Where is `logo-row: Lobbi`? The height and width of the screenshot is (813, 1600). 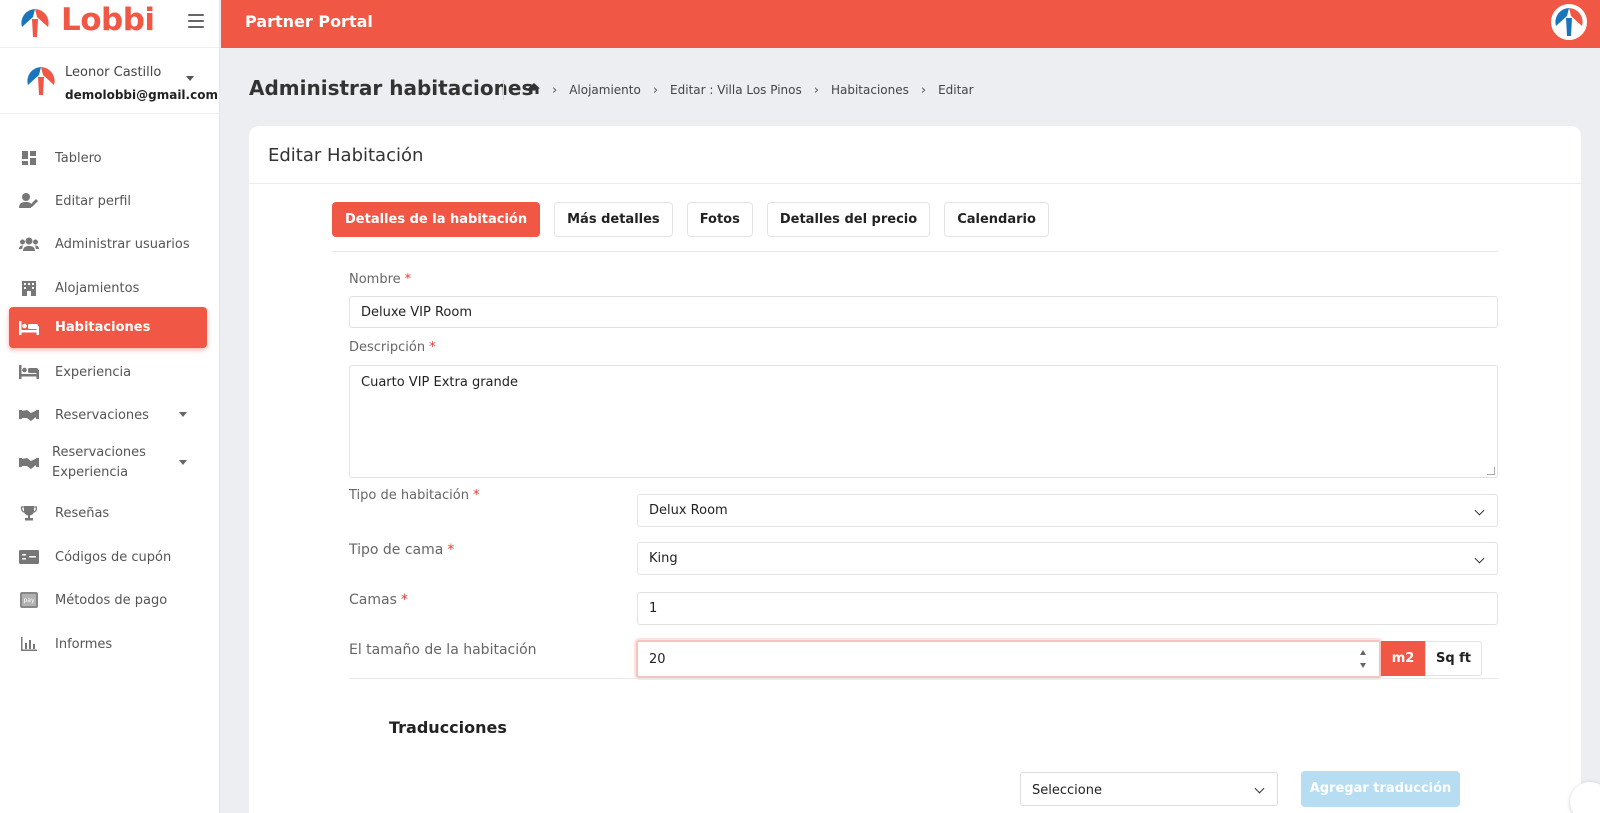 logo-row: Lobbi is located at coordinates (109, 24).